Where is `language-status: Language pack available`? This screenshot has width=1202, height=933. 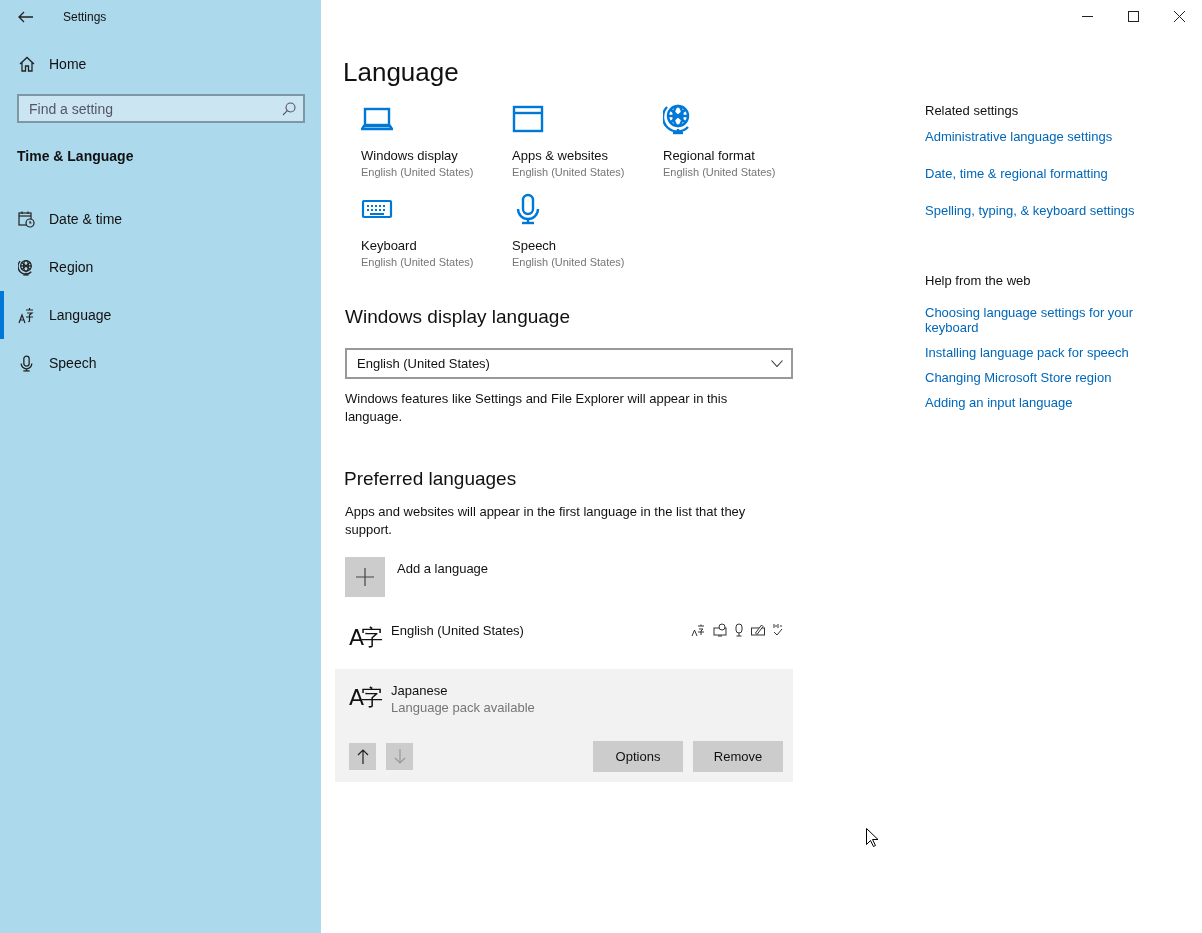 language-status: Language pack available is located at coordinates (463, 707).